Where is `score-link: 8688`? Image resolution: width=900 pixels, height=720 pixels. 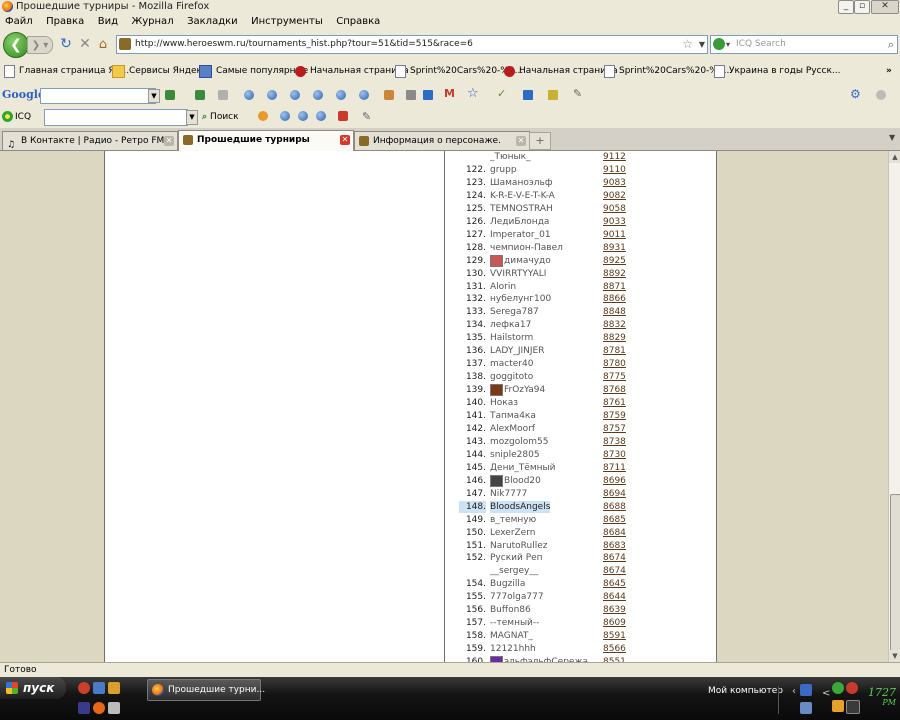
score-link: 8688 is located at coordinates (614, 507).